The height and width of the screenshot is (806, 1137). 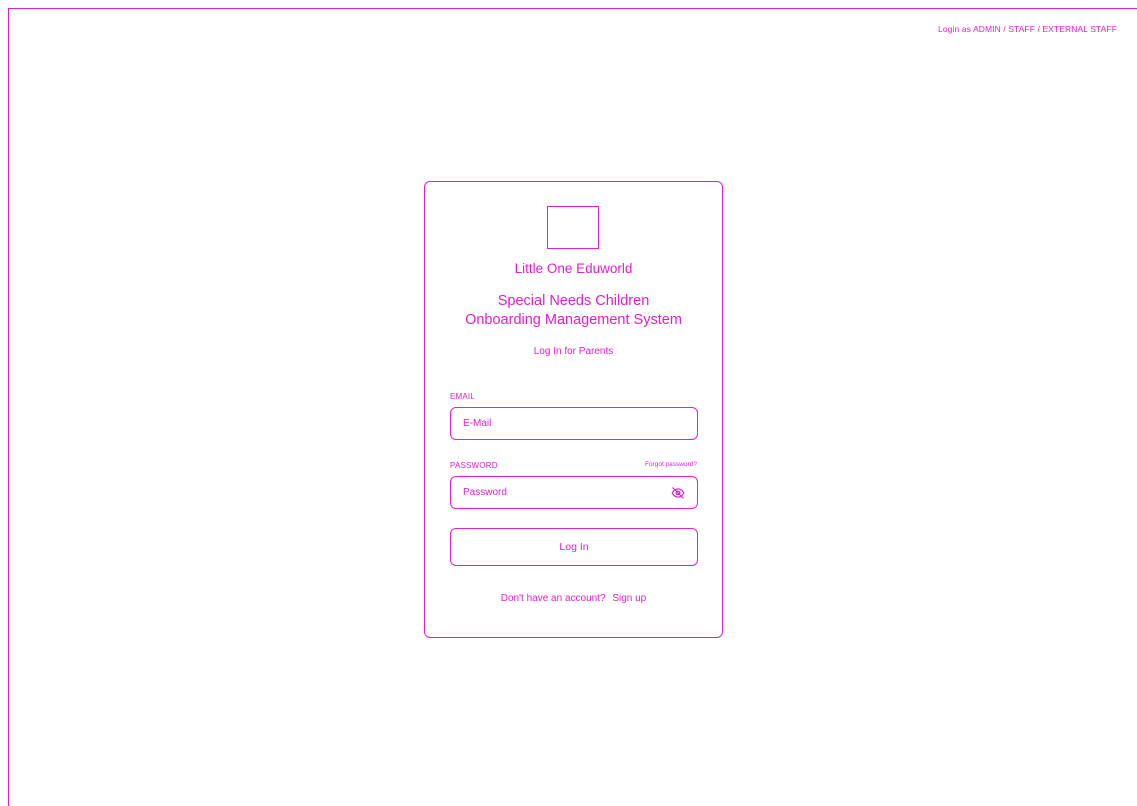 What do you see at coordinates (678, 493) in the screenshot?
I see `eye-off-icon` at bounding box center [678, 493].